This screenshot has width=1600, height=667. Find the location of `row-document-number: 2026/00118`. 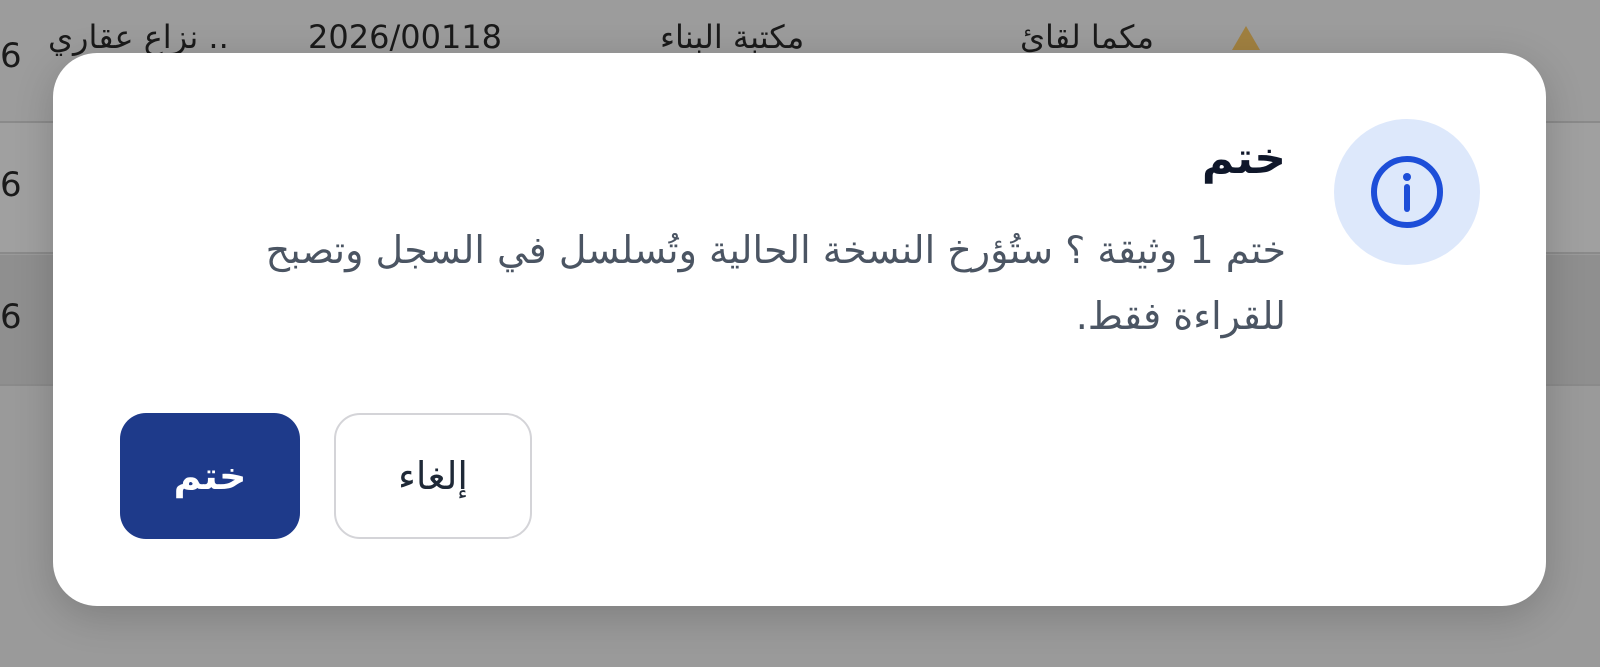

row-document-number: 2026/00118 is located at coordinates (405, 37).